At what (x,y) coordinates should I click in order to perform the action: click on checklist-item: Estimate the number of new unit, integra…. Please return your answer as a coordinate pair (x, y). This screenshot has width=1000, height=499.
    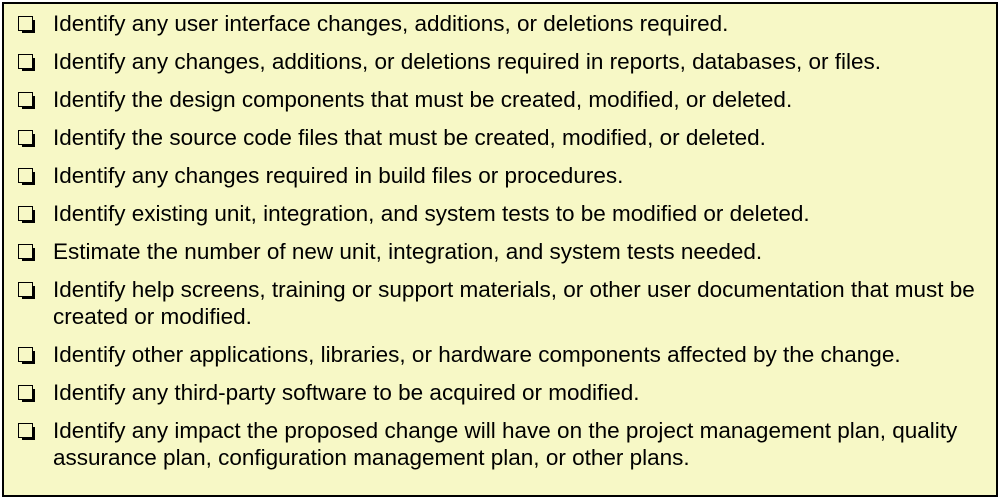
    Looking at the image, I should click on (500, 251).